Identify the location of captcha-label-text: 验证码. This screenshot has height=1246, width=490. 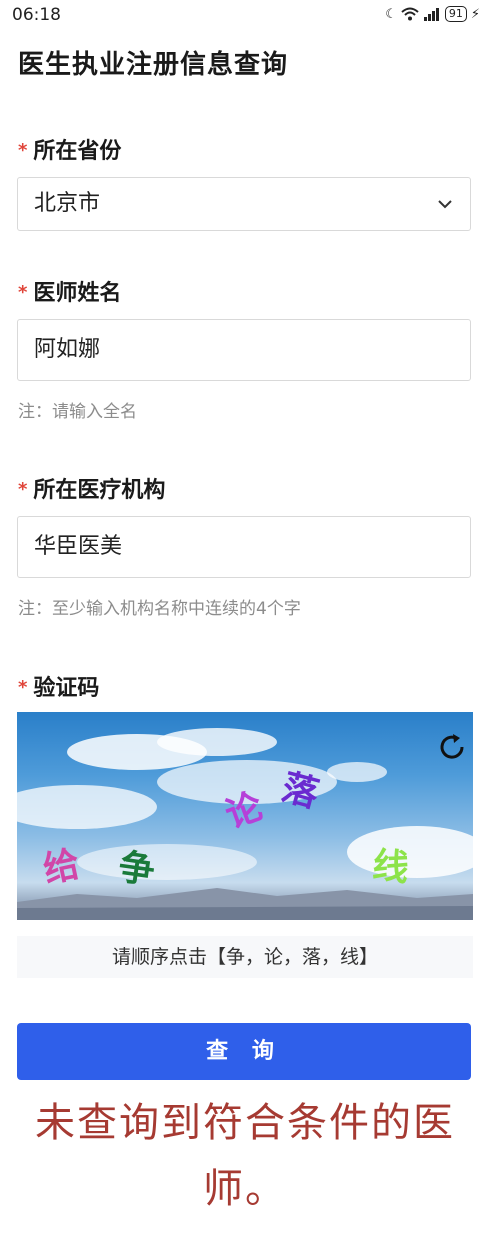
(66, 688).